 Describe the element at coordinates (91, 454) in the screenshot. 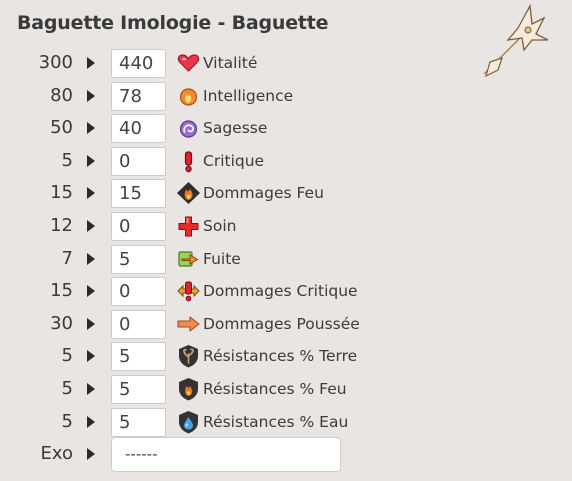

I see `exo-arrow-button` at that location.